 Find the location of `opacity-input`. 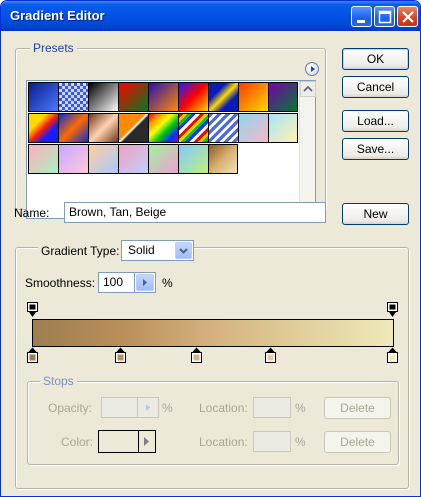

opacity-input is located at coordinates (119, 407).